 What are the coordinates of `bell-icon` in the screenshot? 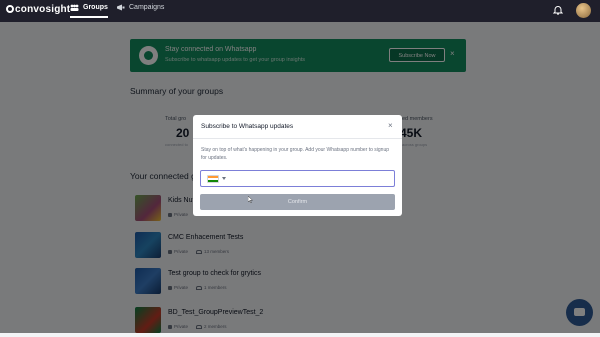 It's located at (558, 10).